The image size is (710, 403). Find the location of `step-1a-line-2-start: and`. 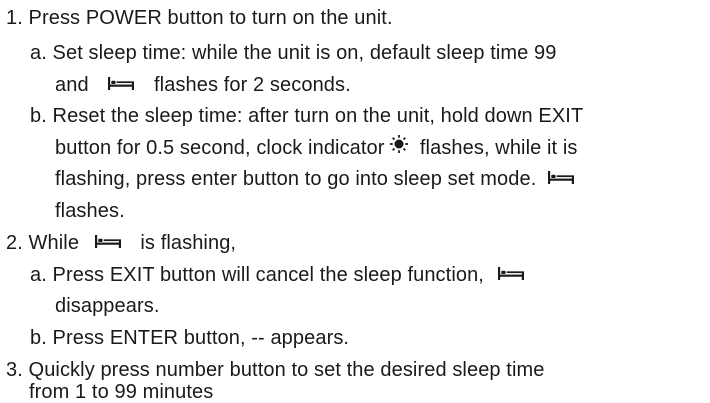

step-1a-line-2-start: and is located at coordinates (72, 85).